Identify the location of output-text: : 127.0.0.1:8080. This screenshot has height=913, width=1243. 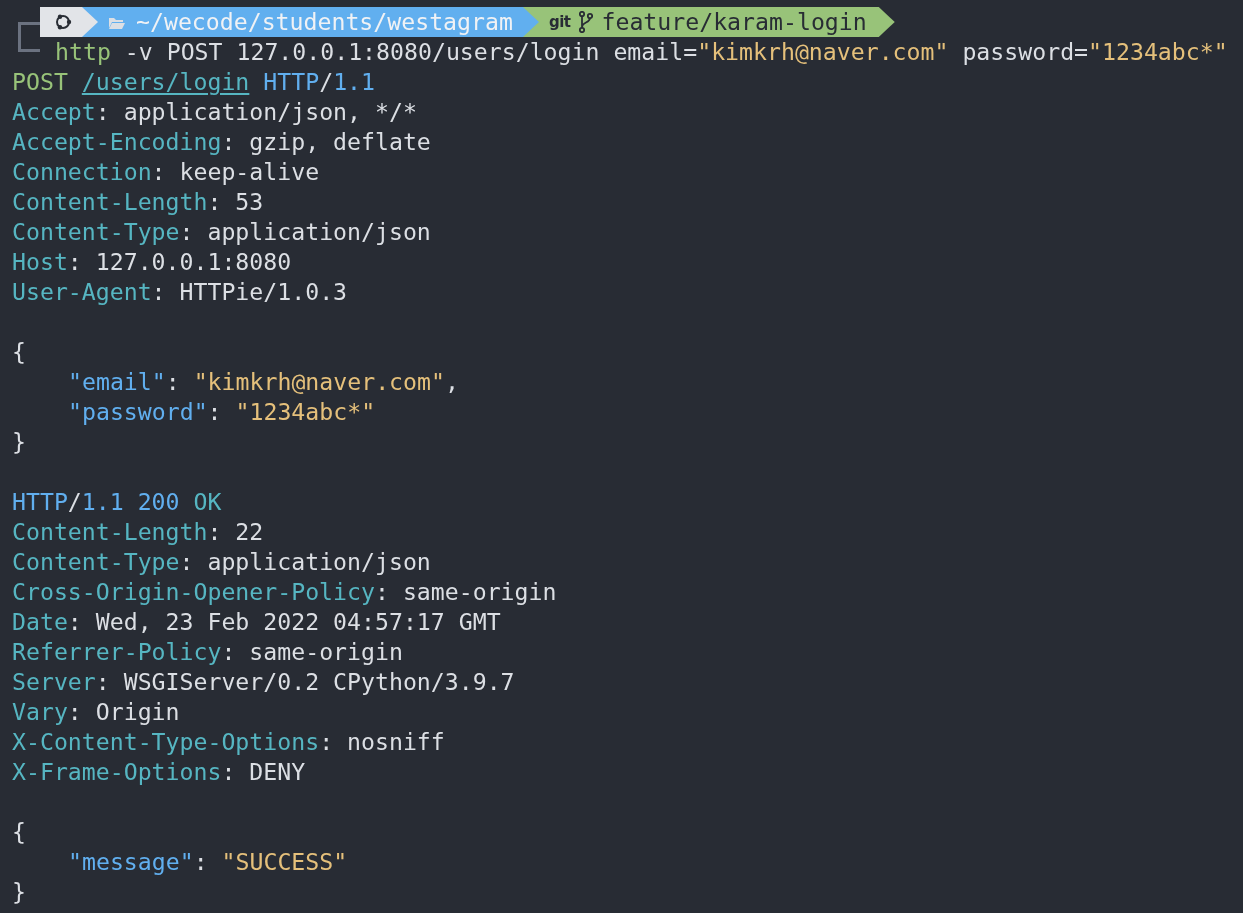
(179, 262).